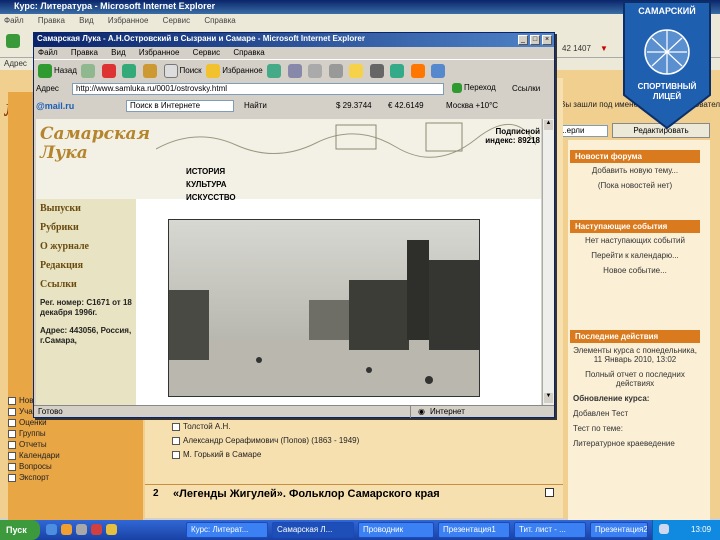  I want to click on back-nav-icon, so click(13, 41).